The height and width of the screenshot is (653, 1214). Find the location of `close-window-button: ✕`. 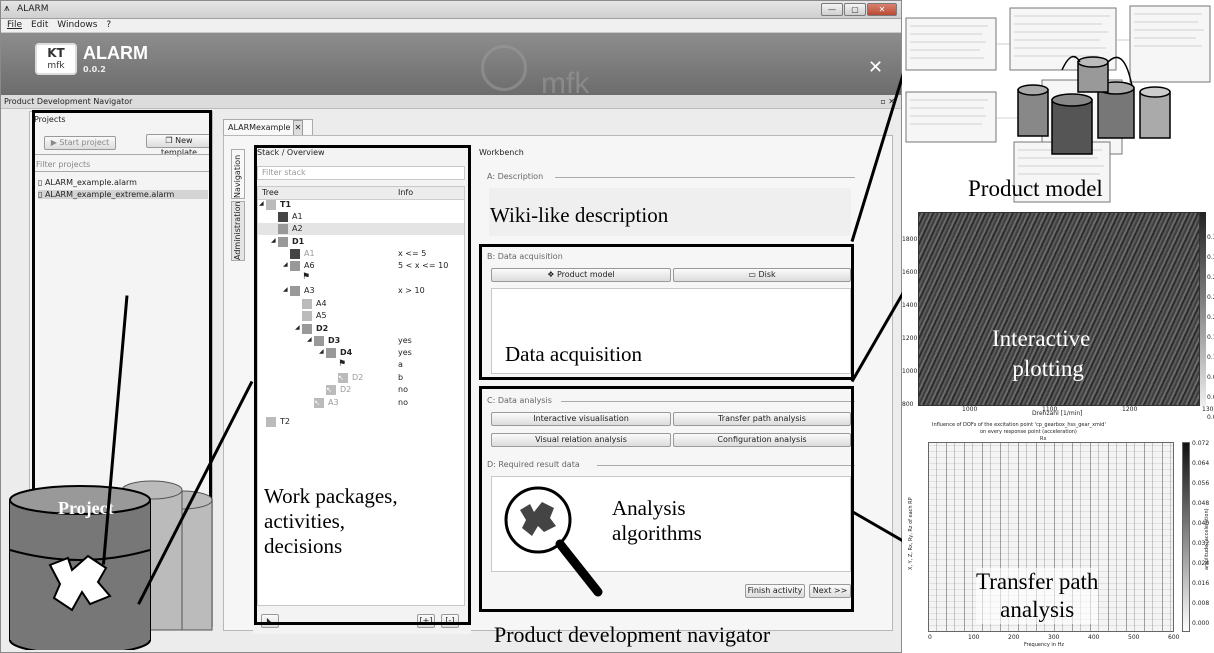

close-window-button: ✕ is located at coordinates (882, 9).